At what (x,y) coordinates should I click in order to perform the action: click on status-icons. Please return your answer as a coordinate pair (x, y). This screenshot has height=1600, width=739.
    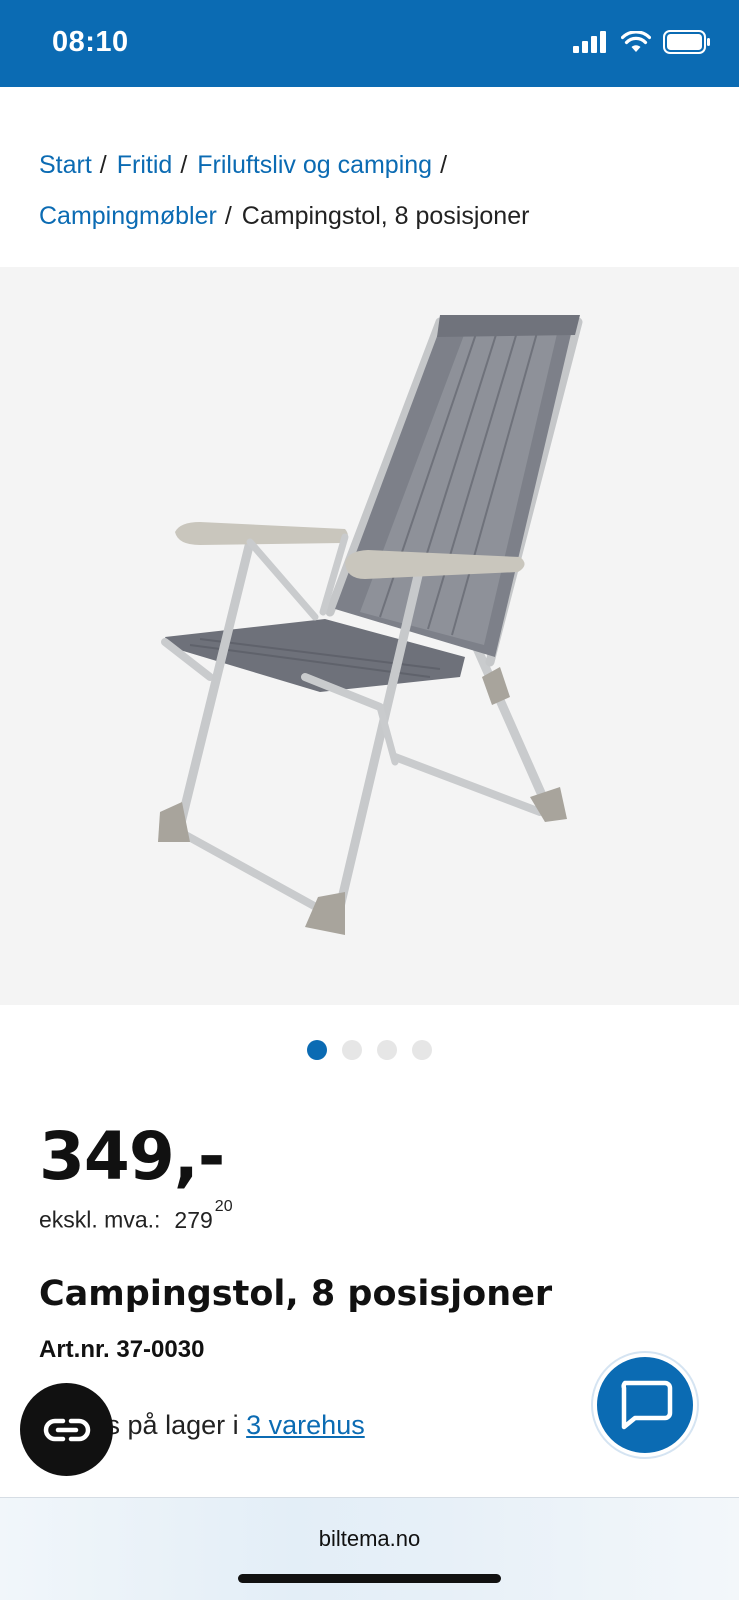
    Looking at the image, I should click on (642, 42).